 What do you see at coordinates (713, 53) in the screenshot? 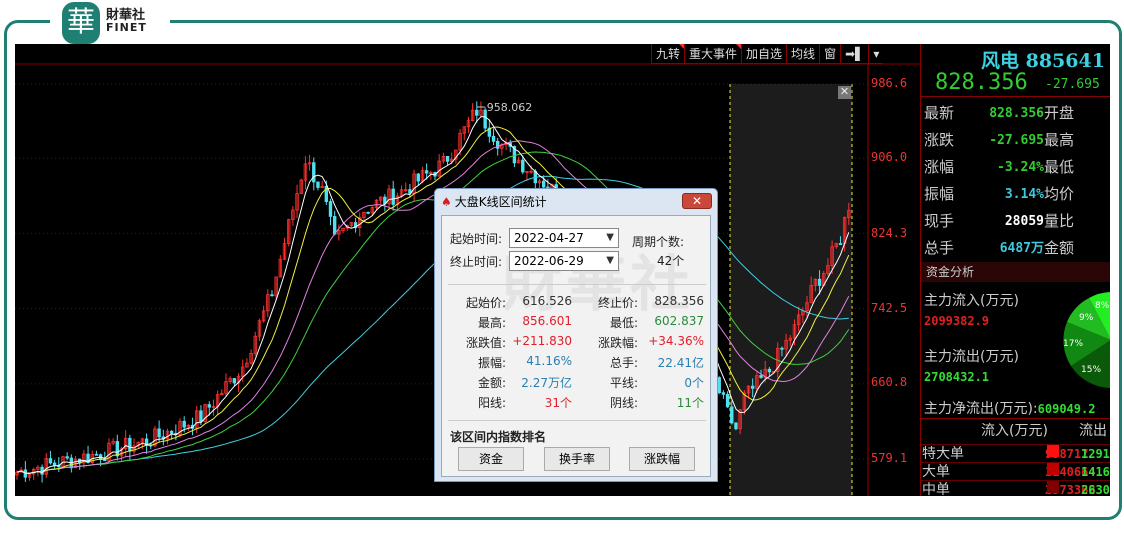
I see `toolbar-major-events: 重大事件` at bounding box center [713, 53].